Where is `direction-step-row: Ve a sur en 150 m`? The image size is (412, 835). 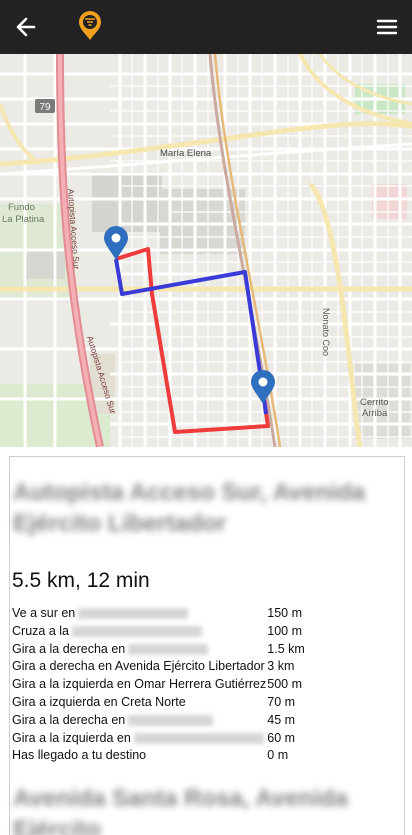 direction-step-row: Ve a sur en 150 m is located at coordinates (207, 614).